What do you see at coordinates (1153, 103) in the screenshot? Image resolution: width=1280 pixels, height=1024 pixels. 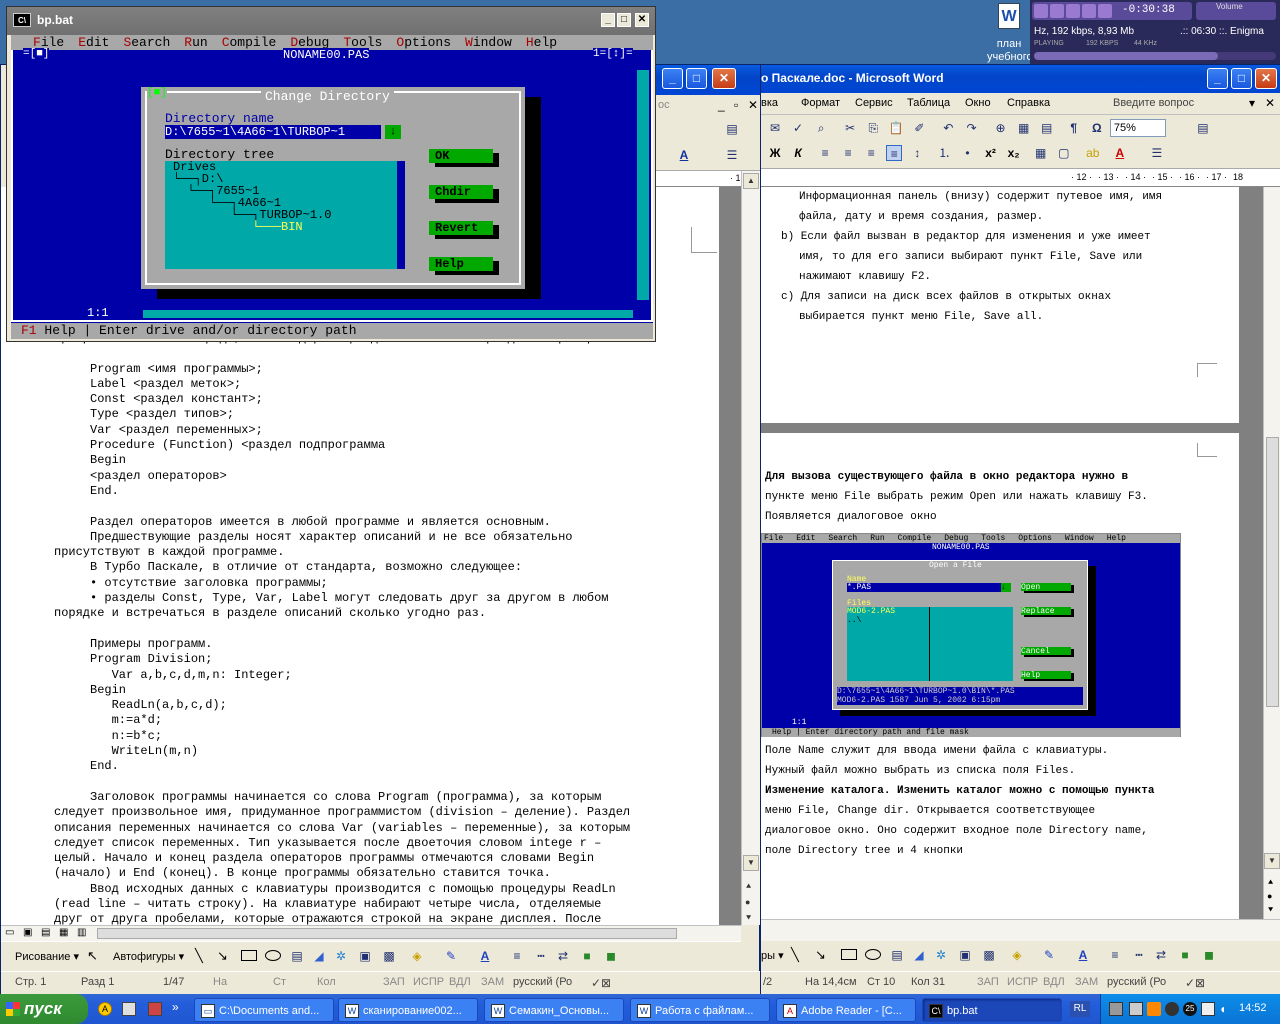 I see `ask-question-input: Введите вопрос` at bounding box center [1153, 103].